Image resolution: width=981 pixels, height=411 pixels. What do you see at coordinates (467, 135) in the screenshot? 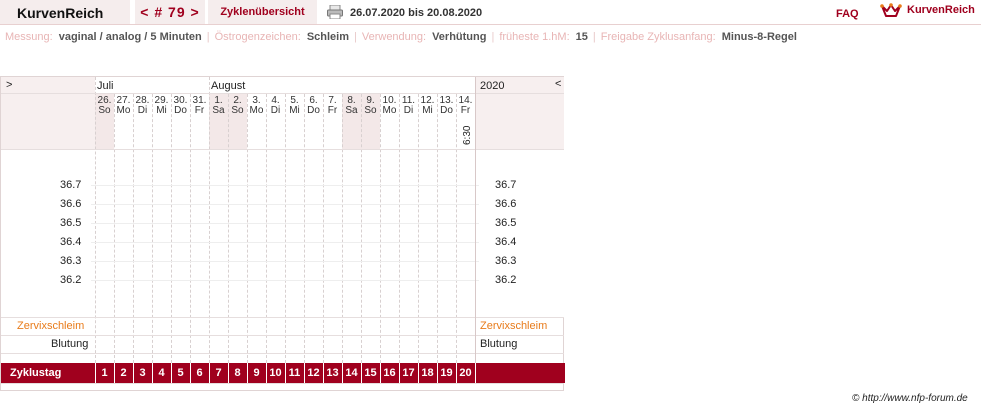
I see `measurement-time: 6:30` at bounding box center [467, 135].